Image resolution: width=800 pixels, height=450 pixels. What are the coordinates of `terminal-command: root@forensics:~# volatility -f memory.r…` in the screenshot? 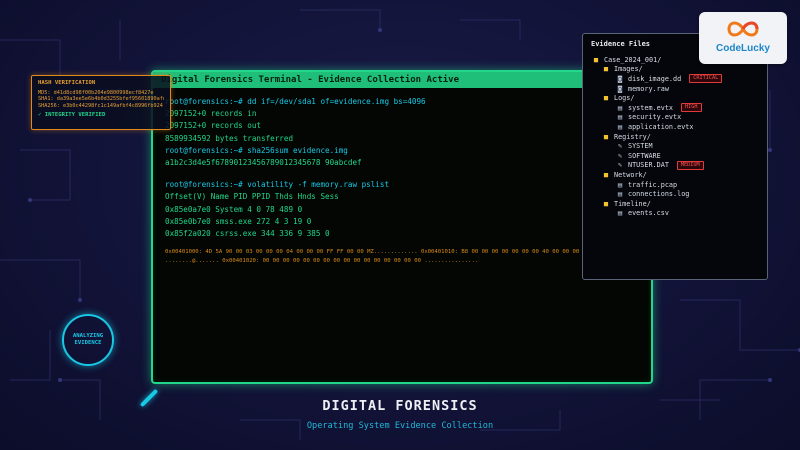 It's located at (277, 185).